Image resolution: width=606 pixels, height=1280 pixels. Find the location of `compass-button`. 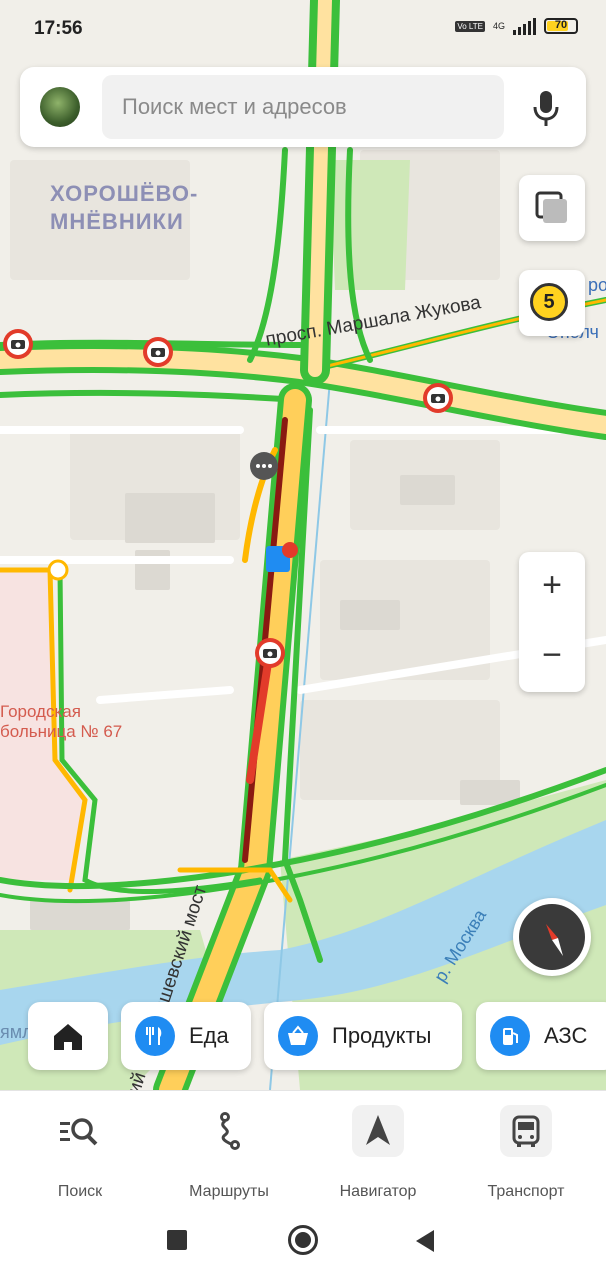

compass-button is located at coordinates (552, 937).